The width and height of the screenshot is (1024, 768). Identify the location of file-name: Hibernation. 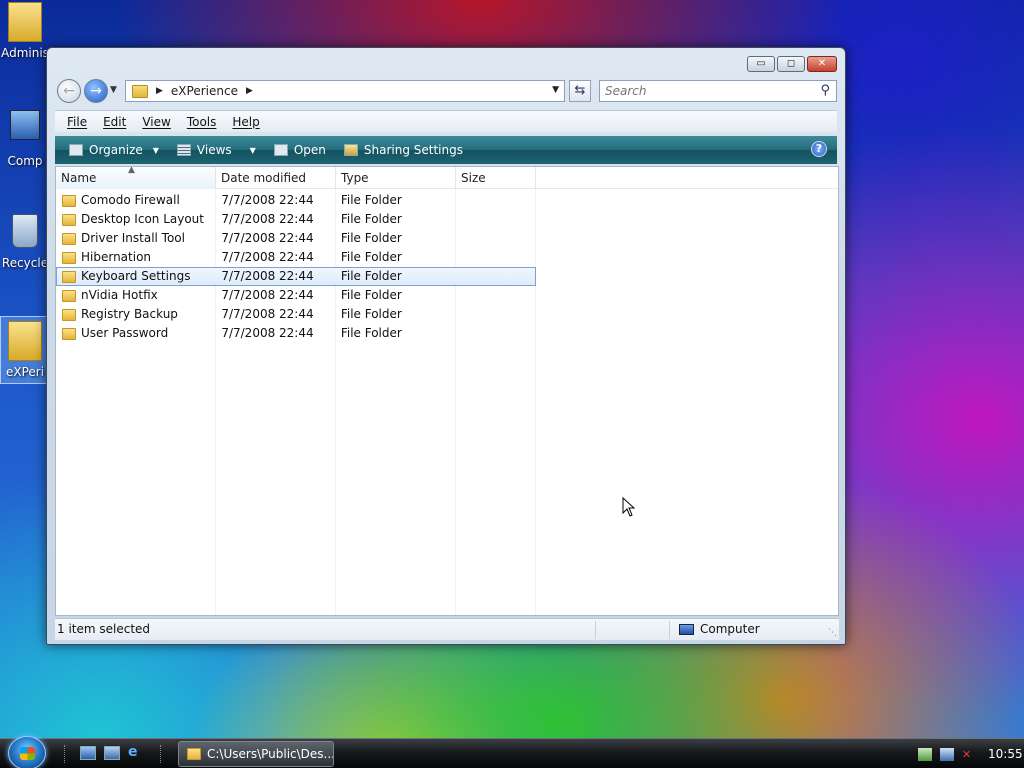
(116, 257).